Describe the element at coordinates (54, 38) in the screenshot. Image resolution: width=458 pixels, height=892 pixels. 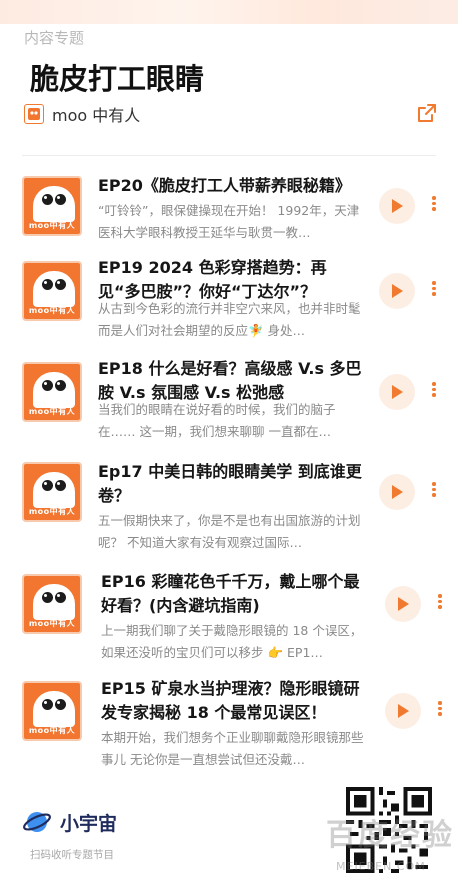
I see `section-label: 内容专题` at that location.